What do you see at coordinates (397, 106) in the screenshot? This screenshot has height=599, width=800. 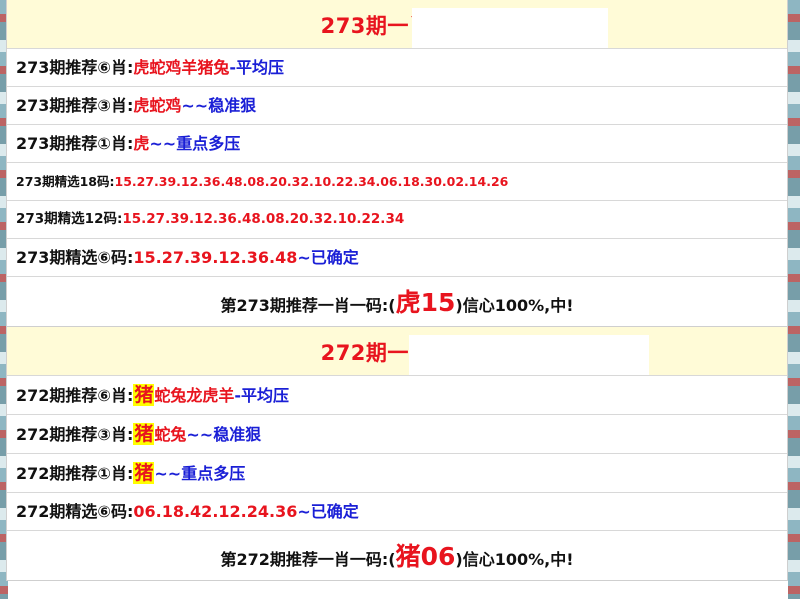 I see `p273-three-zodiac-row: 273期推荐③肖:虎蛇鸡~~稳准狠` at bounding box center [397, 106].